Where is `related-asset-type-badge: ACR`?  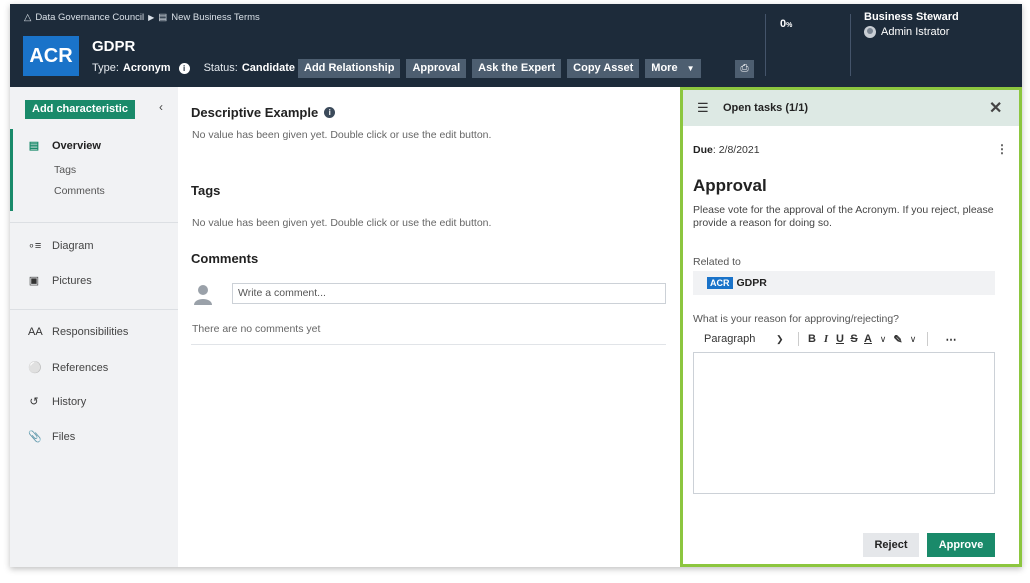 related-asset-type-badge: ACR is located at coordinates (720, 283).